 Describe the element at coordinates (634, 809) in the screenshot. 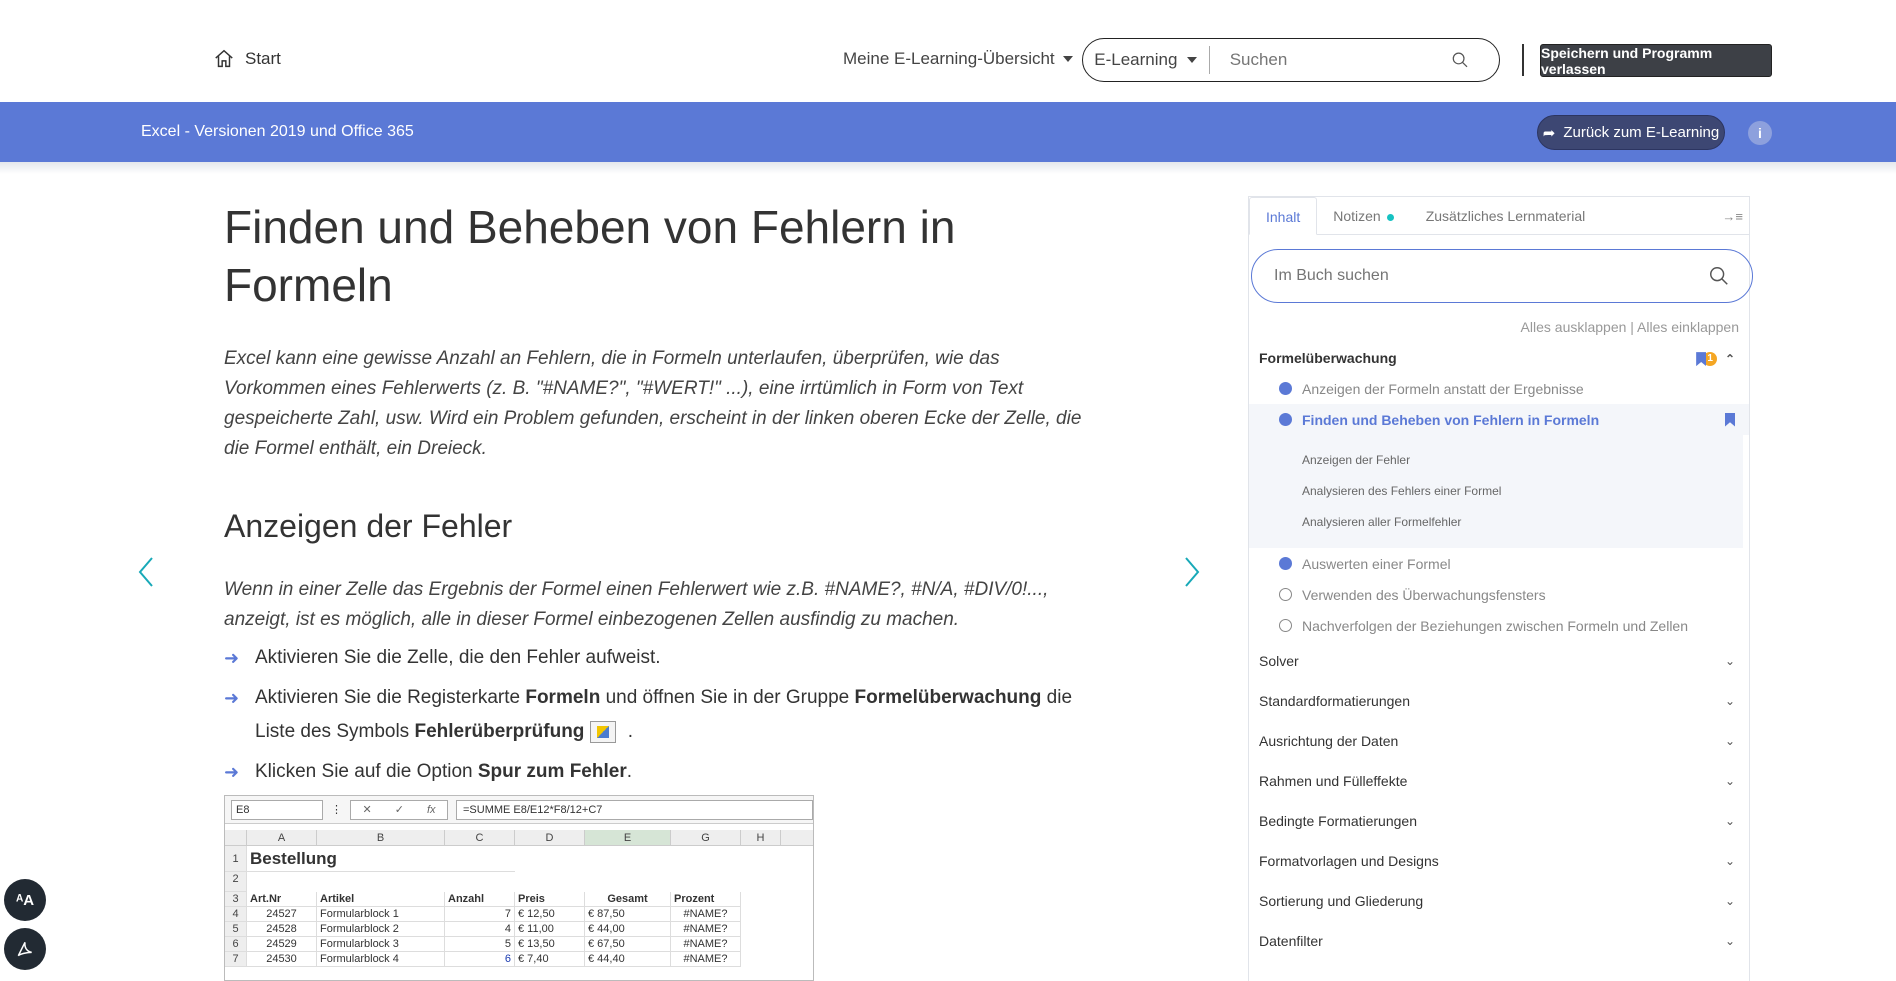

I see `formula-text: =SUMME E8/E12*F8/12+C7` at that location.